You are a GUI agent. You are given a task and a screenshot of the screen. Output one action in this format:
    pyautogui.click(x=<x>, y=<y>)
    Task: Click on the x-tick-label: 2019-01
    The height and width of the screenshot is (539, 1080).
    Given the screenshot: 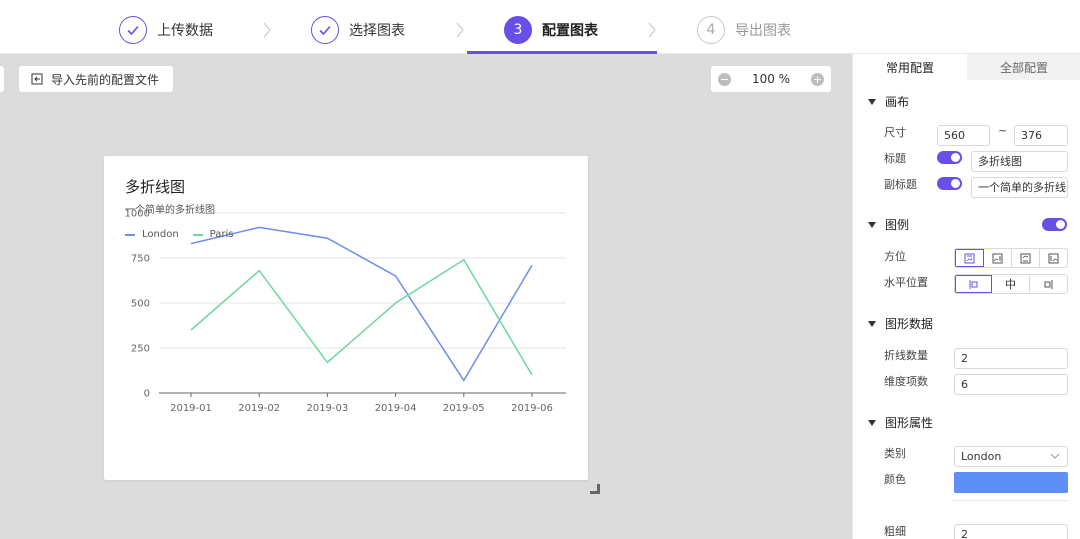 What is the action you would take?
    pyautogui.click(x=191, y=408)
    